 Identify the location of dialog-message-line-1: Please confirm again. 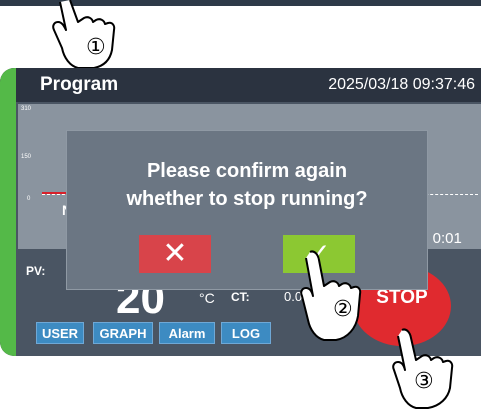
(247, 171).